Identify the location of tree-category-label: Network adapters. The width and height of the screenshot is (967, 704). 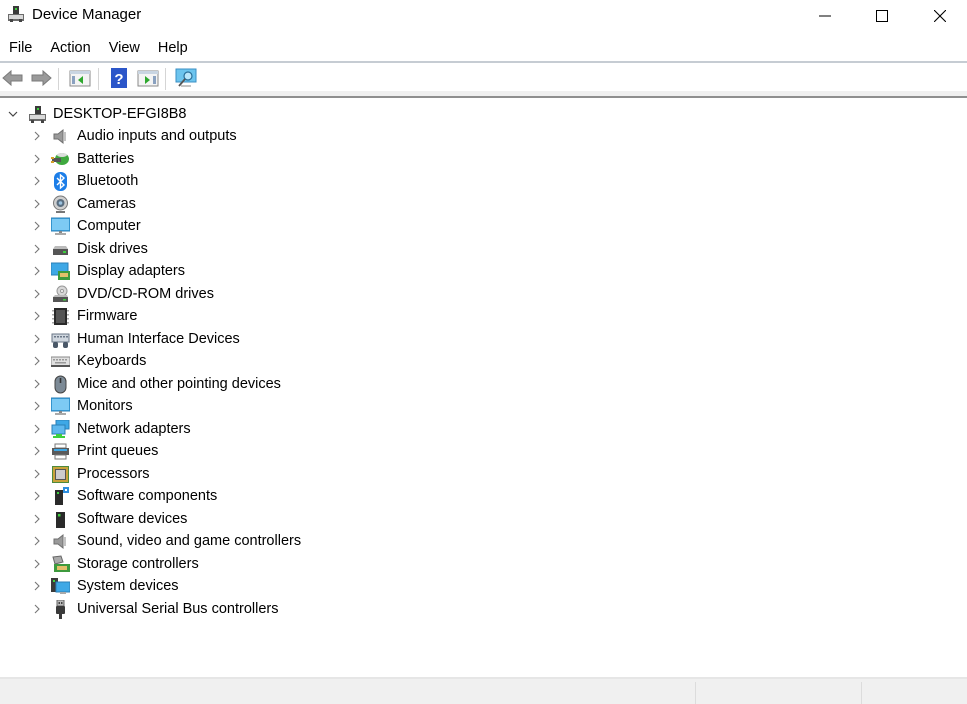
(134, 428).